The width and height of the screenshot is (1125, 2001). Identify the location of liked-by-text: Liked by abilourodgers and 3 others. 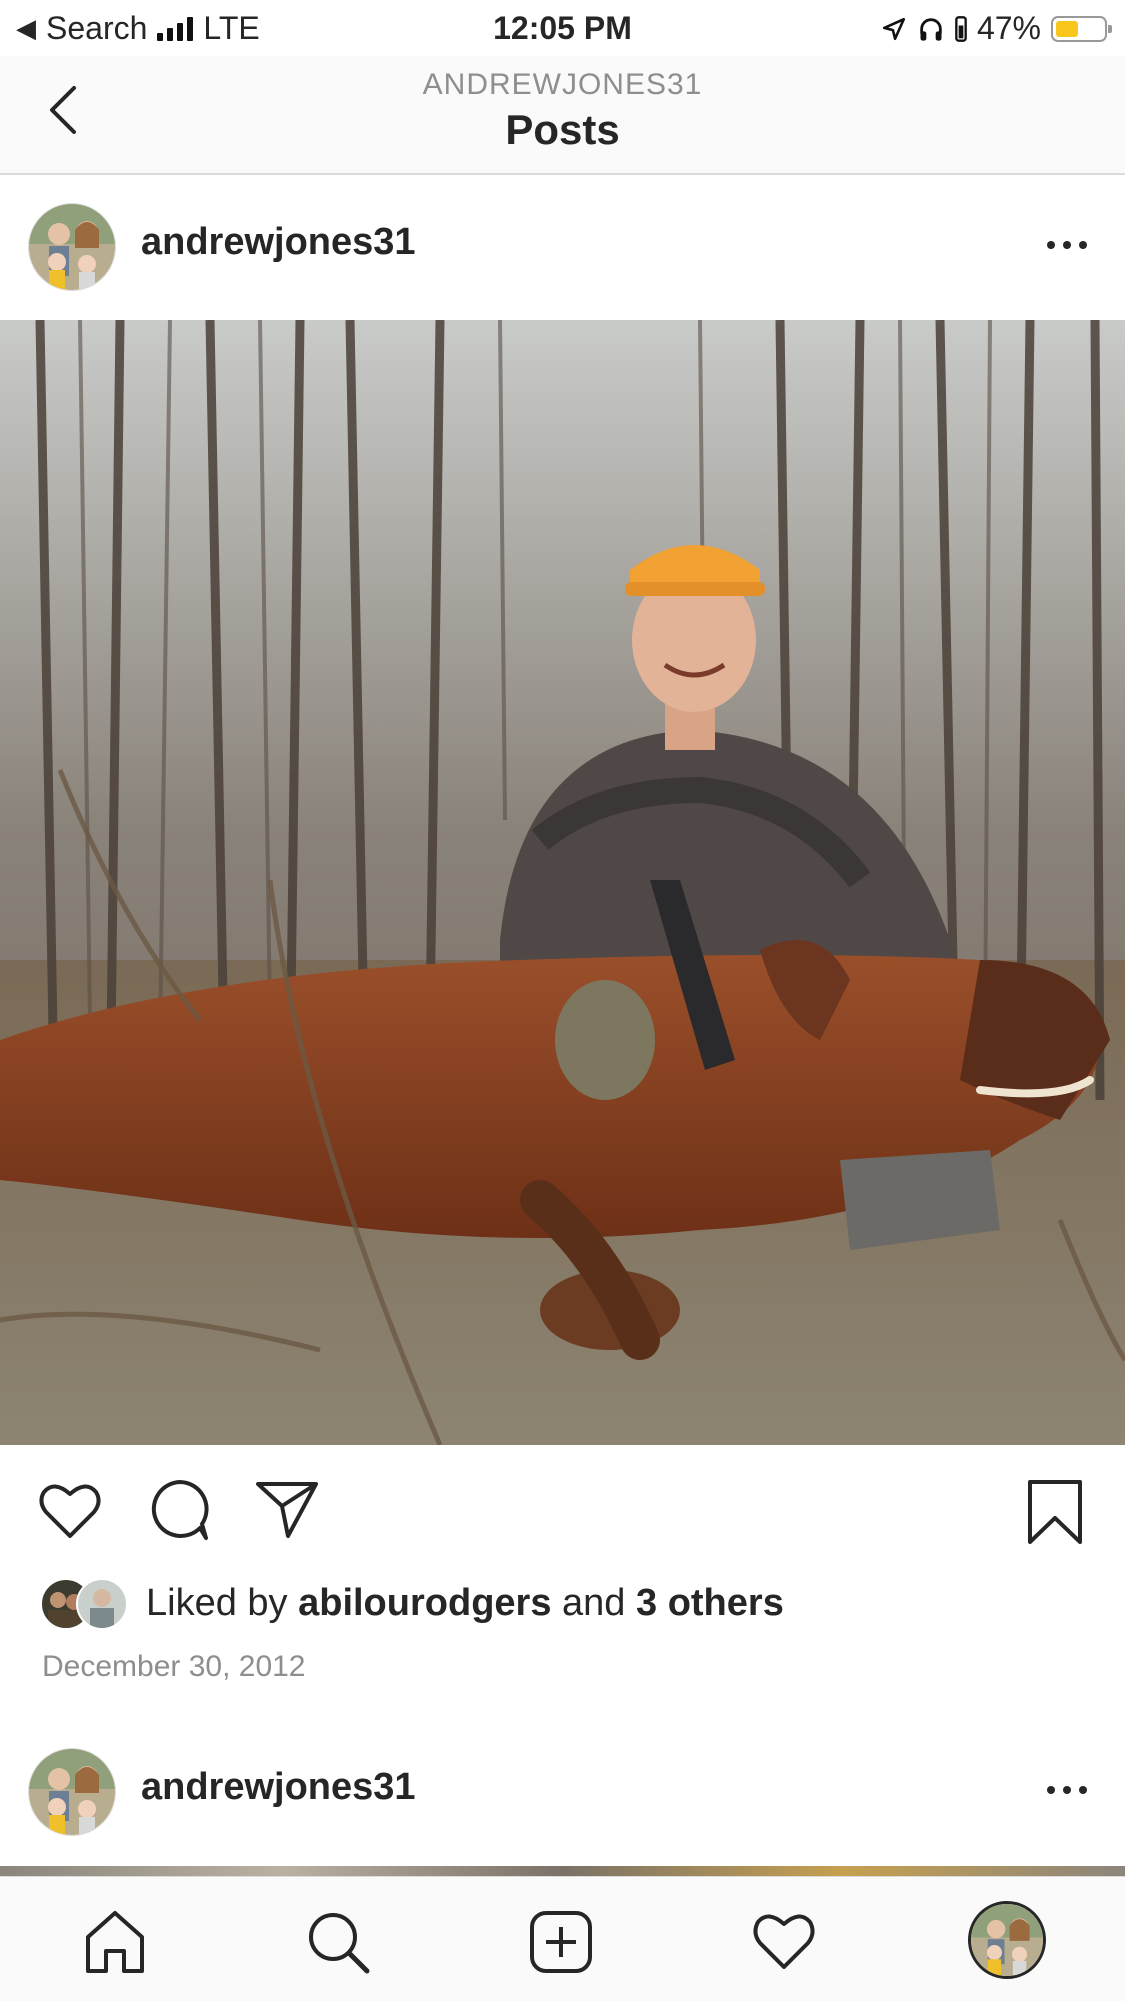
(465, 1603).